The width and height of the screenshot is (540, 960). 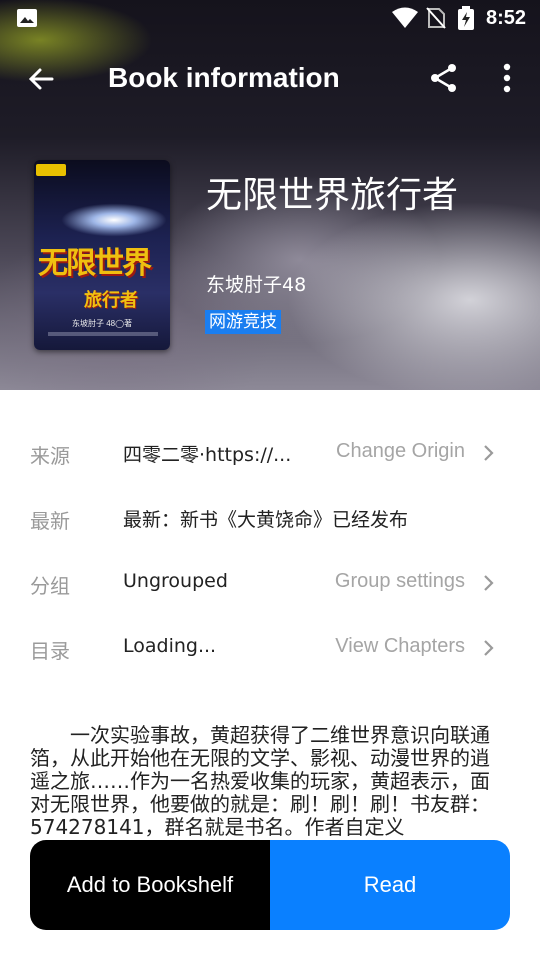 I want to click on group-row: 分组 Ungrouped Group settings, so click(x=270, y=583).